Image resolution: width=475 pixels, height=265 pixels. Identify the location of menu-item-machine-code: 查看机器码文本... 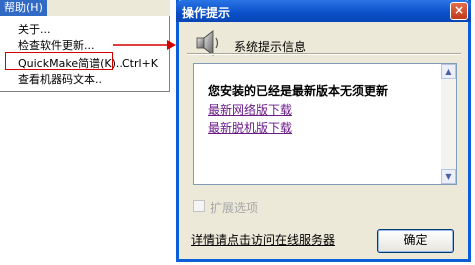
(60, 79).